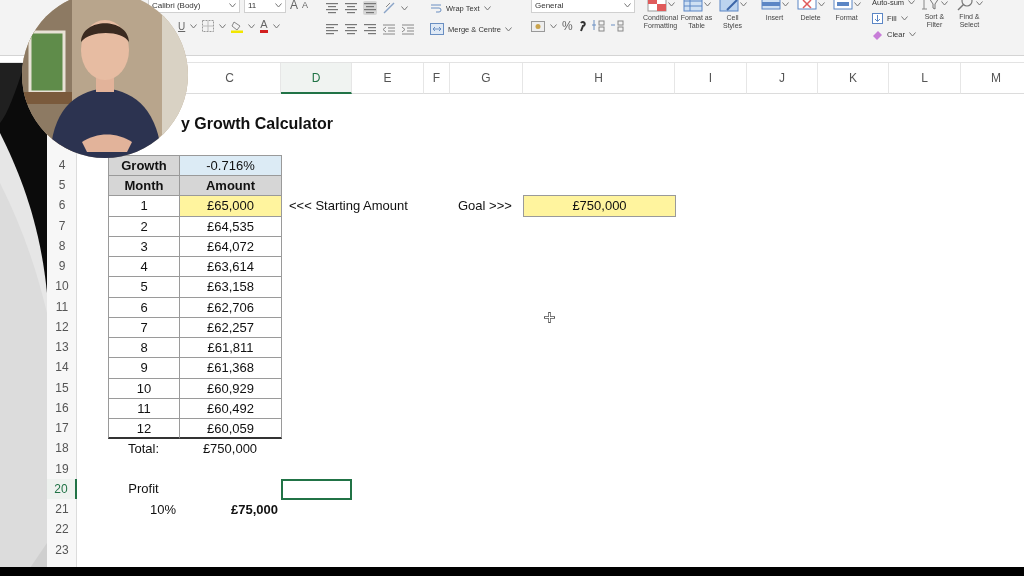  Describe the element at coordinates (62, 367) in the screenshot. I see `row-header: 14` at that location.